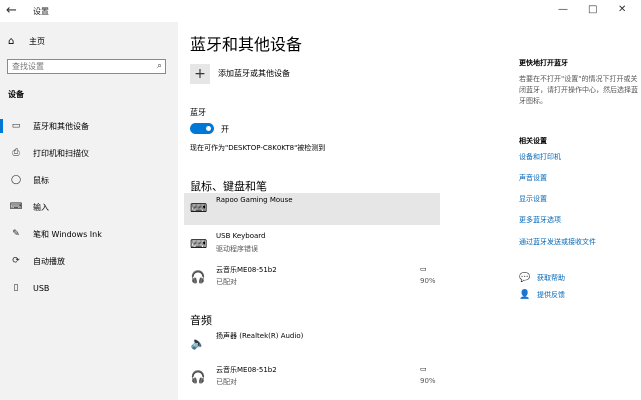 This screenshot has width=641, height=400. Describe the element at coordinates (533, 178) in the screenshot. I see `link-sound-settings: 声音设置` at that location.